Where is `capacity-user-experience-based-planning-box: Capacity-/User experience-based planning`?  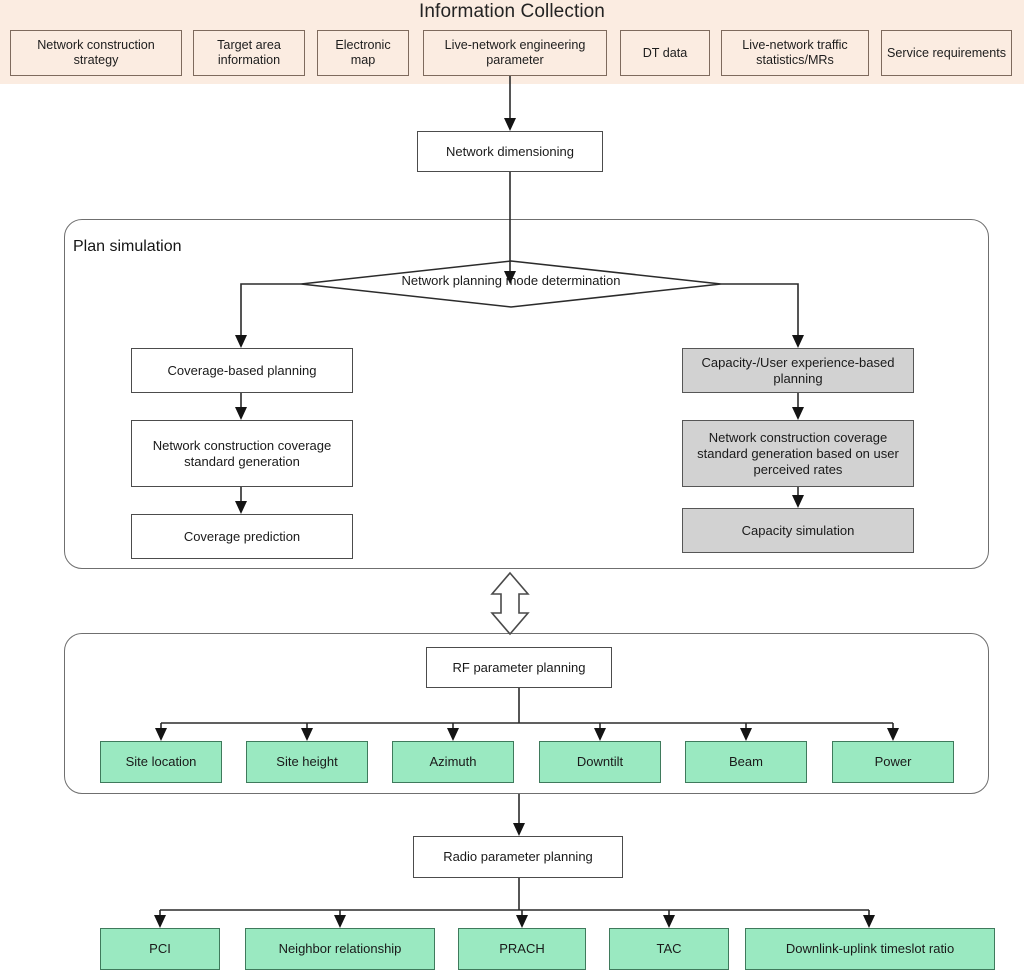
capacity-user-experience-based-planning-box: Capacity-/User experience-based planning is located at coordinates (798, 370).